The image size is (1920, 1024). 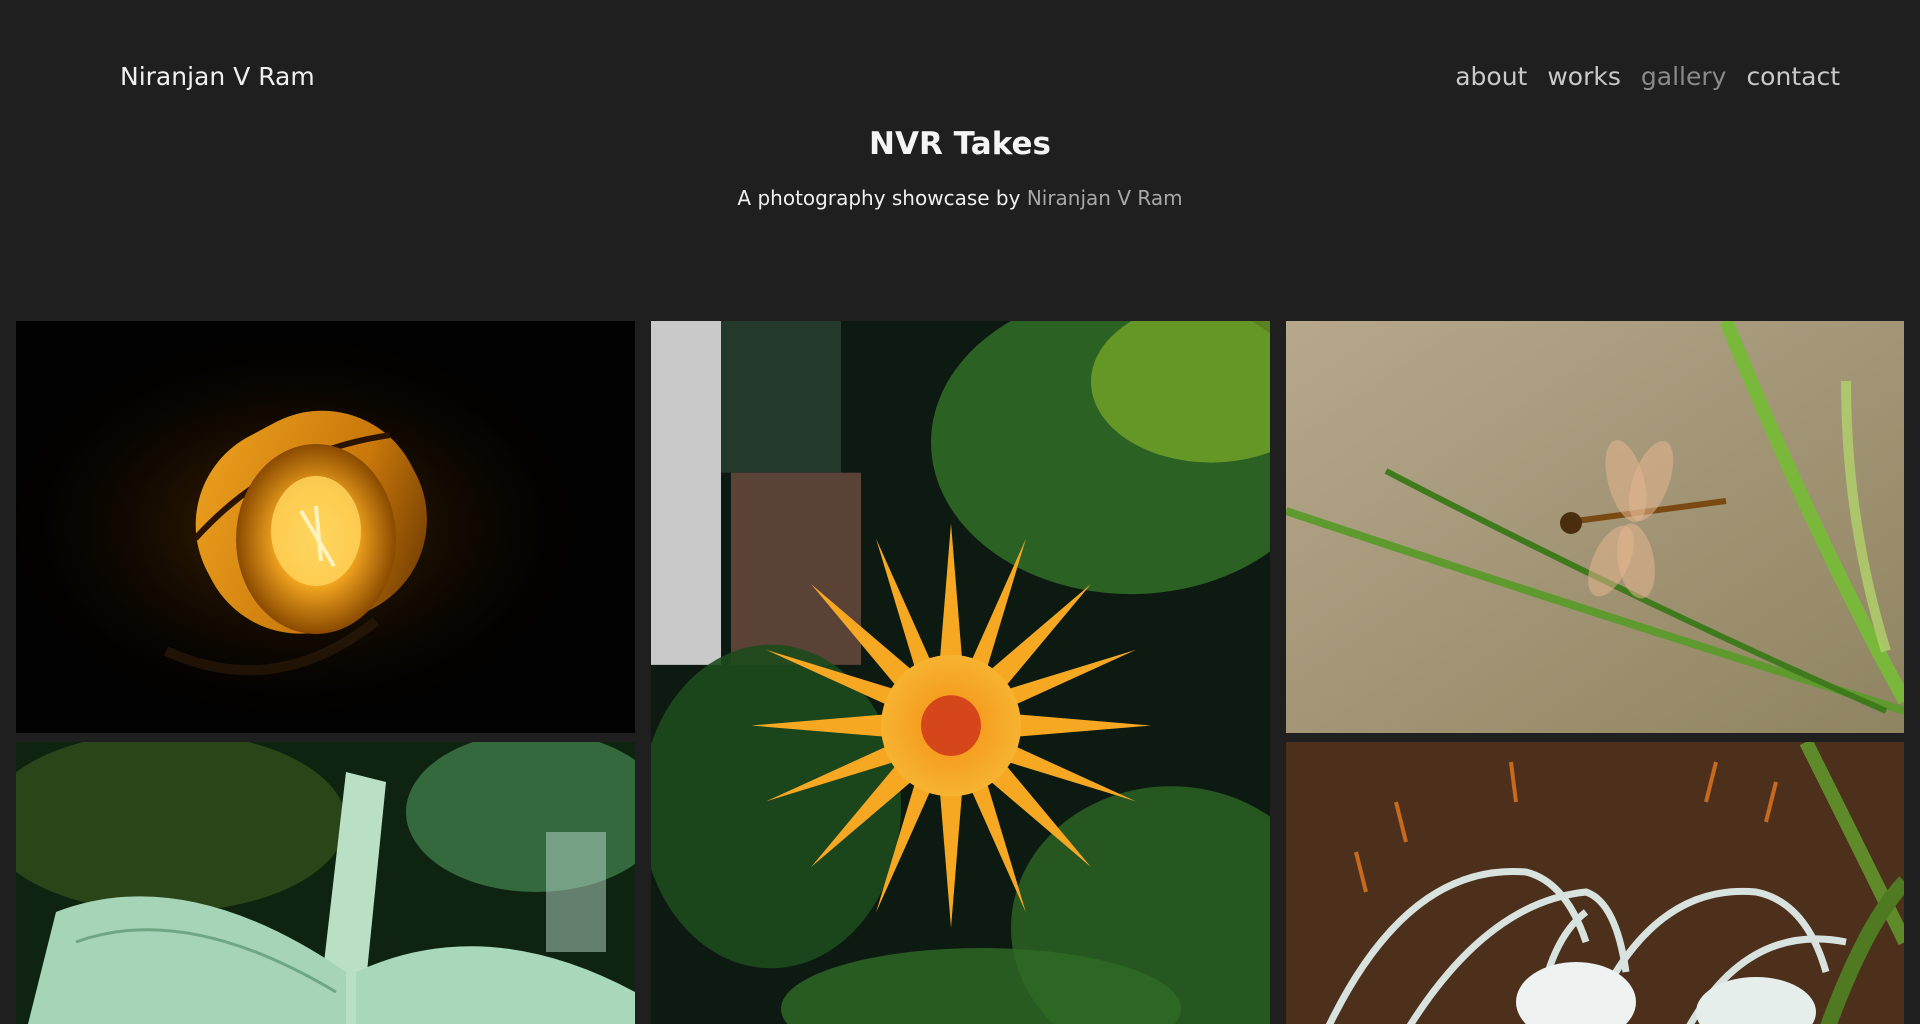 I want to click on lamp-image, so click(x=325, y=527).